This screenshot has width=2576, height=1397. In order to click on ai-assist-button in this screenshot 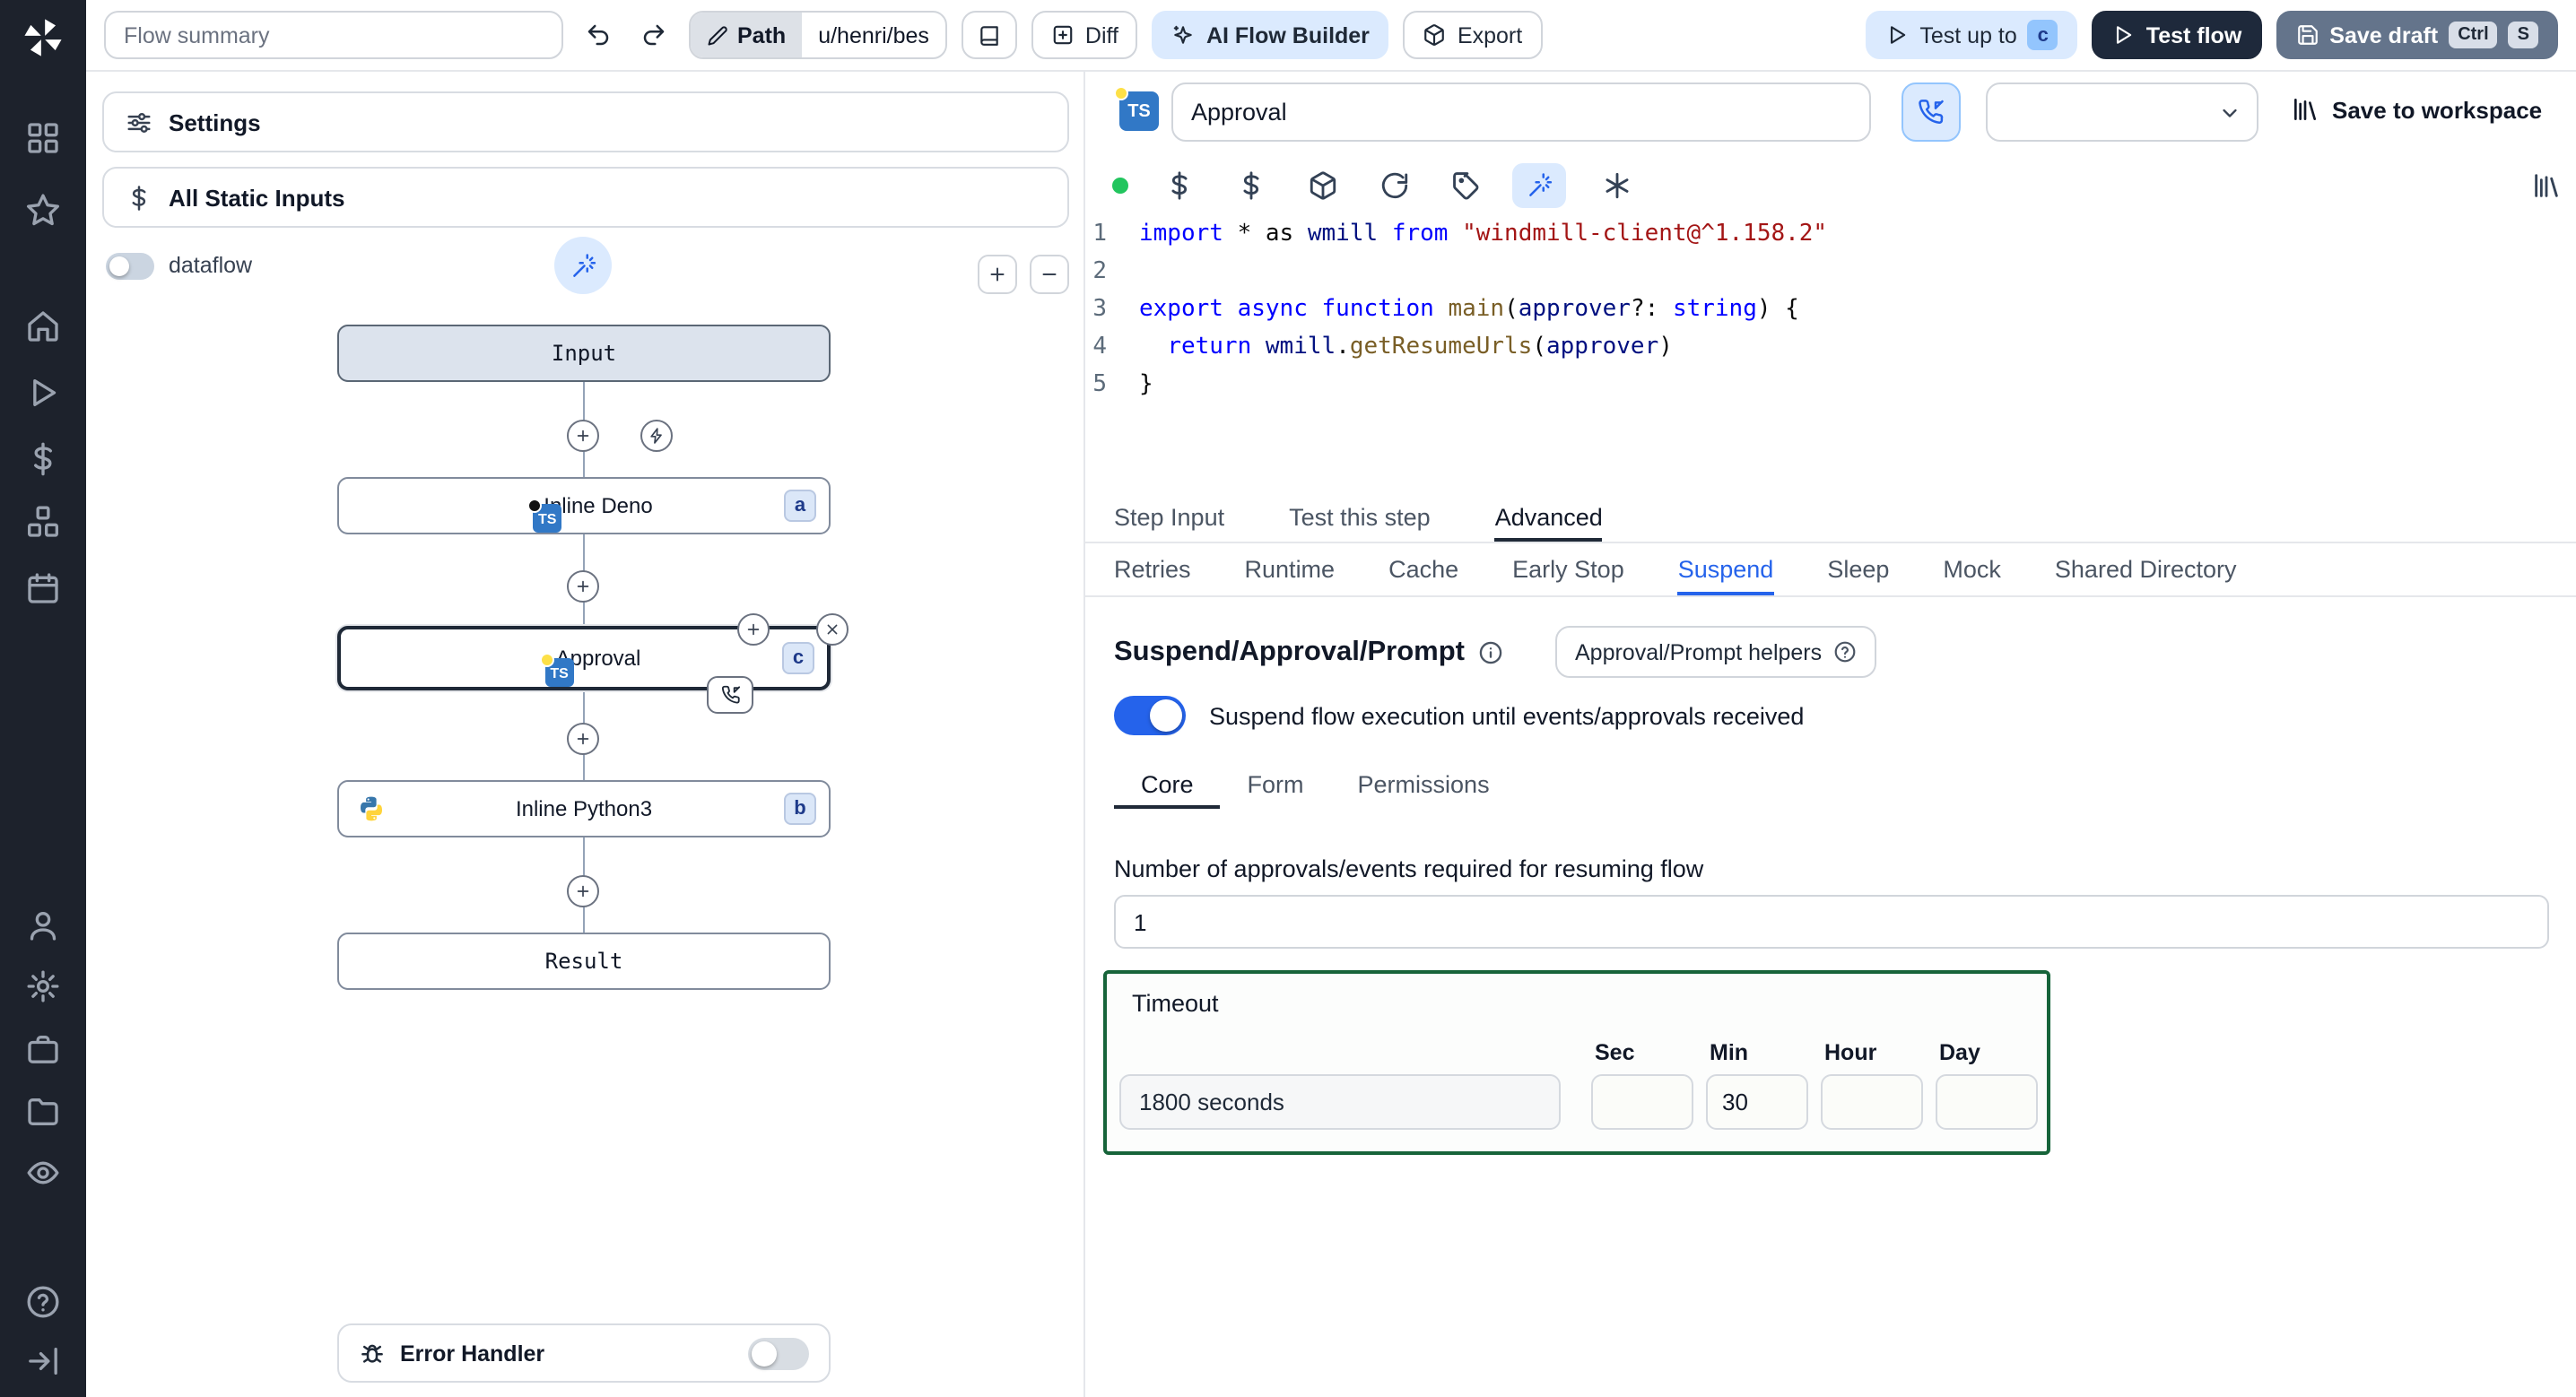, I will do `click(1539, 185)`.